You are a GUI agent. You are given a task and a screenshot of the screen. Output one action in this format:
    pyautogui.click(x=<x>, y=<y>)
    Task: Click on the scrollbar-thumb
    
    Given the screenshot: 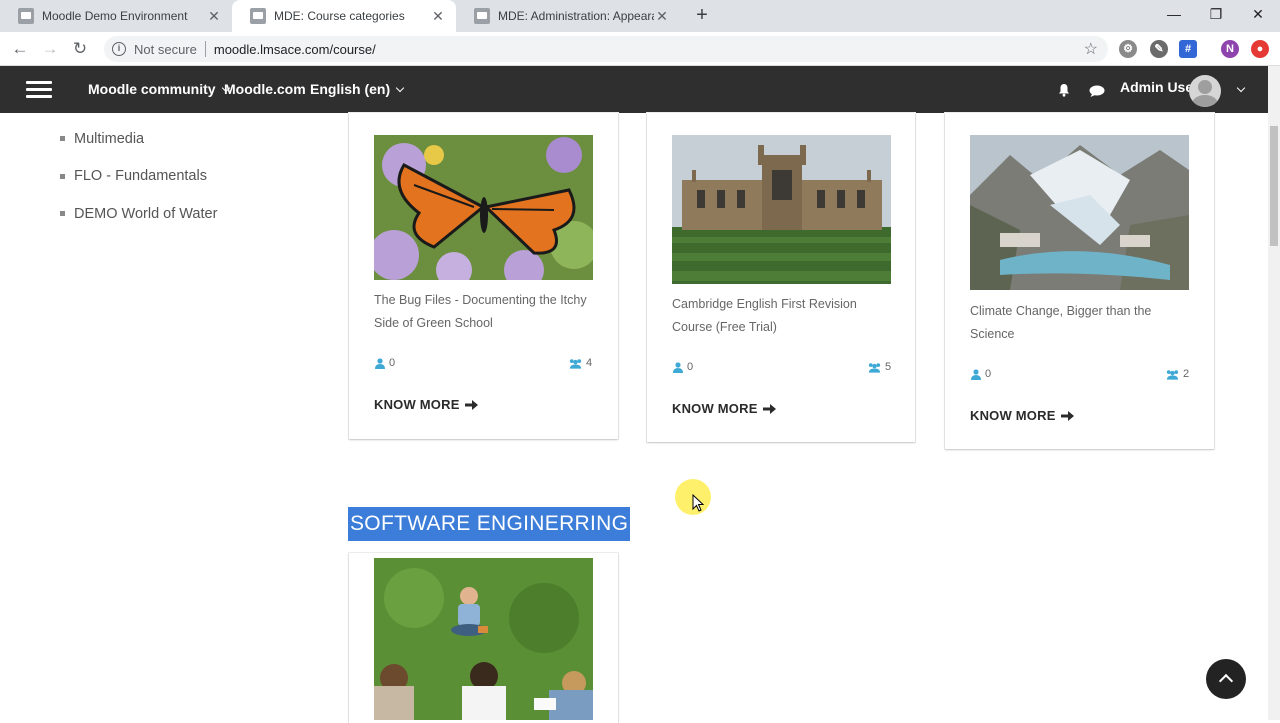 What is the action you would take?
    pyautogui.click(x=1274, y=186)
    